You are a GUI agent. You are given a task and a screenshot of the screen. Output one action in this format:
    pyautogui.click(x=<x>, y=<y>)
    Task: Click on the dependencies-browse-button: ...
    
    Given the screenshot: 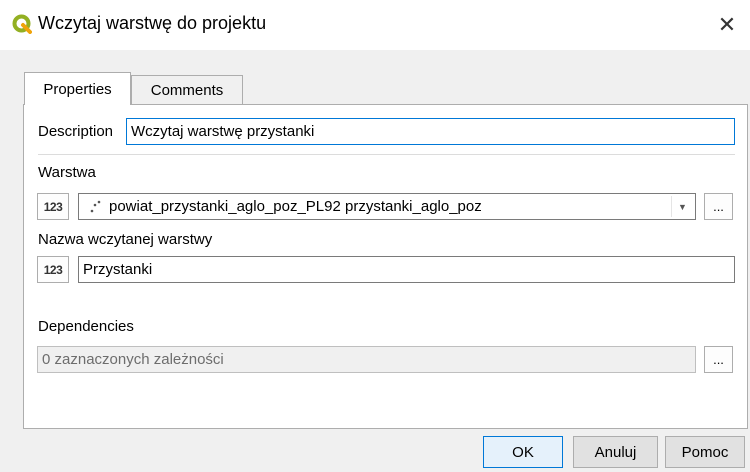 What is the action you would take?
    pyautogui.click(x=718, y=359)
    